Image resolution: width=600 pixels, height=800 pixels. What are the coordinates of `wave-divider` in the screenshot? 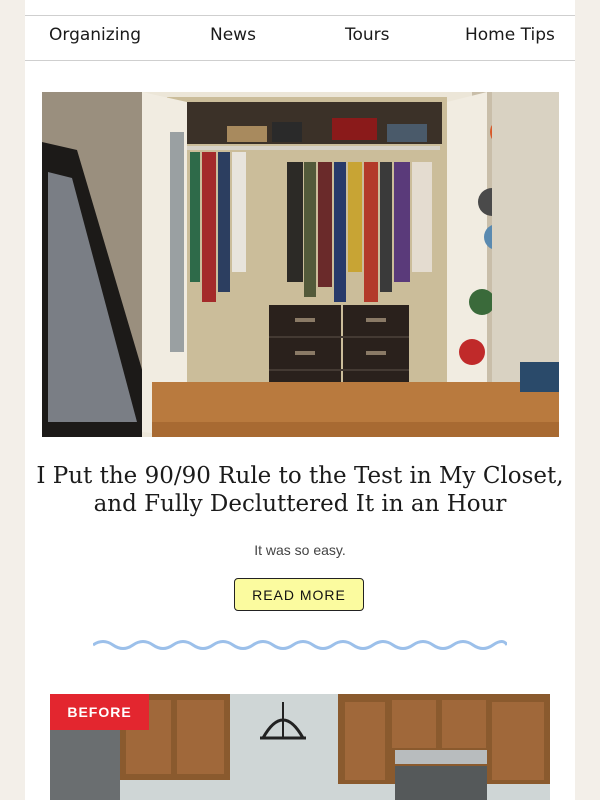 It's located at (300, 645).